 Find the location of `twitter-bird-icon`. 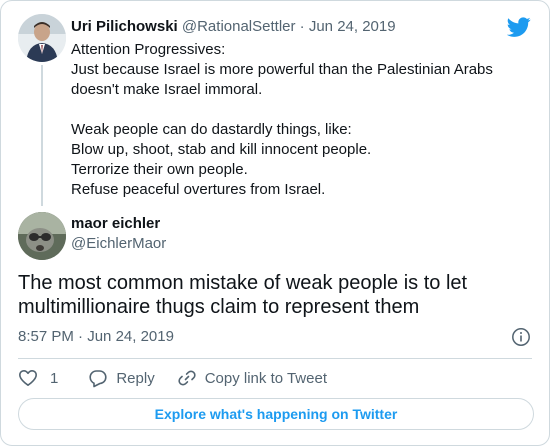

twitter-bird-icon is located at coordinates (518, 27).